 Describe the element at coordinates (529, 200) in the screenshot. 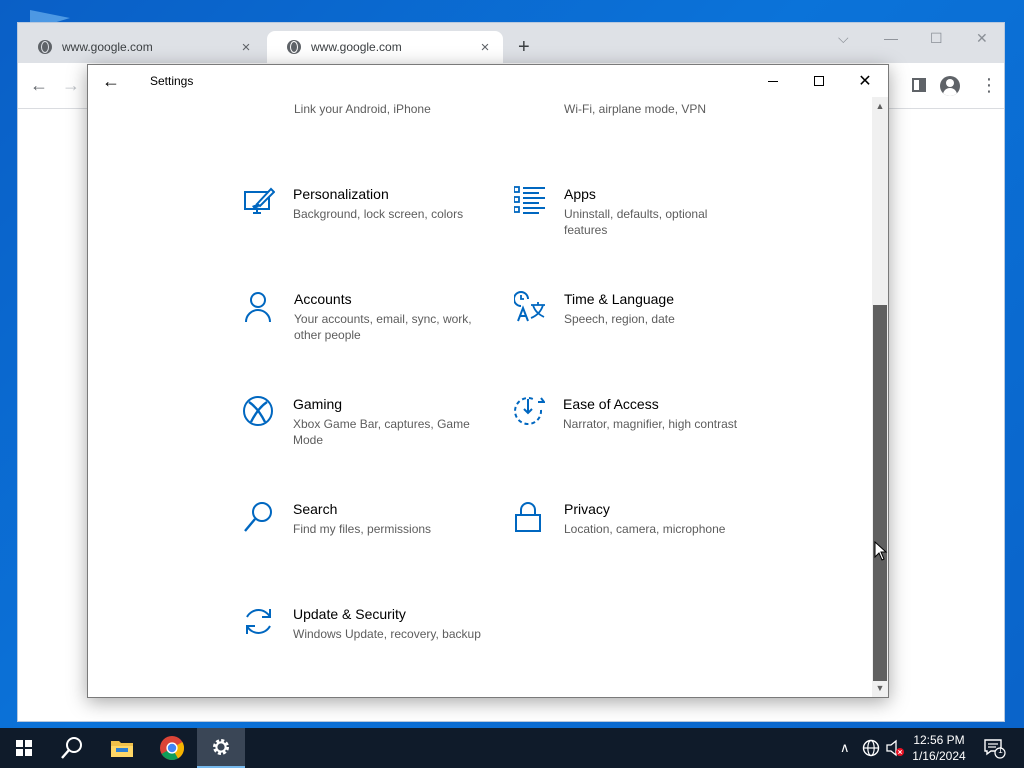

I see `apps-icon` at that location.